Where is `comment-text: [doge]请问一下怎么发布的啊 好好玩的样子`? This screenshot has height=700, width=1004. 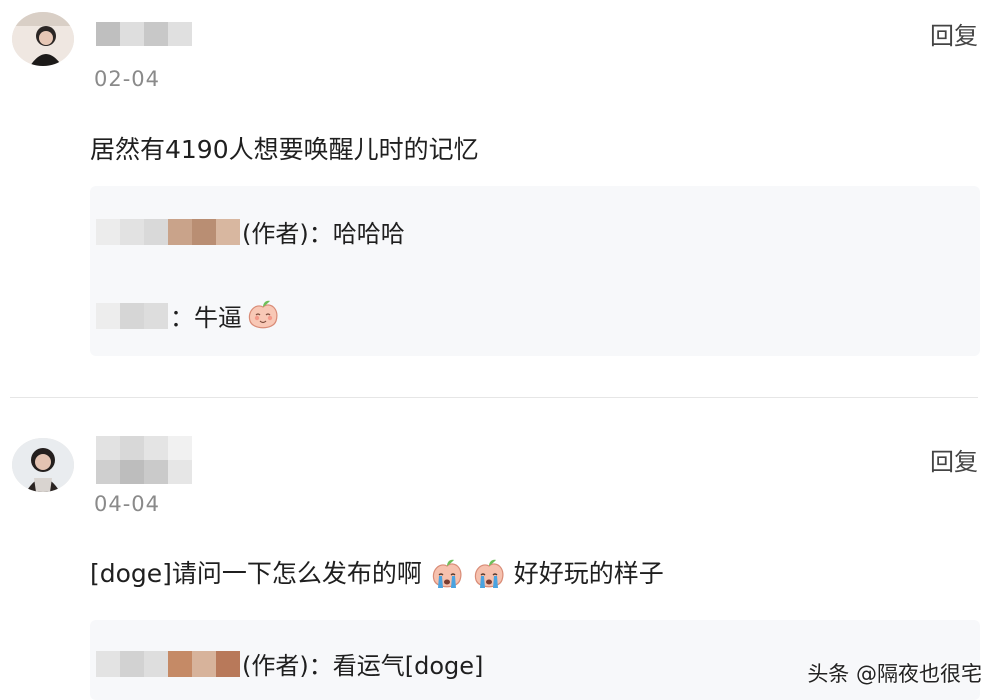 comment-text: [doge]请问一下怎么发布的啊 好好玩的样子 is located at coordinates (377, 573).